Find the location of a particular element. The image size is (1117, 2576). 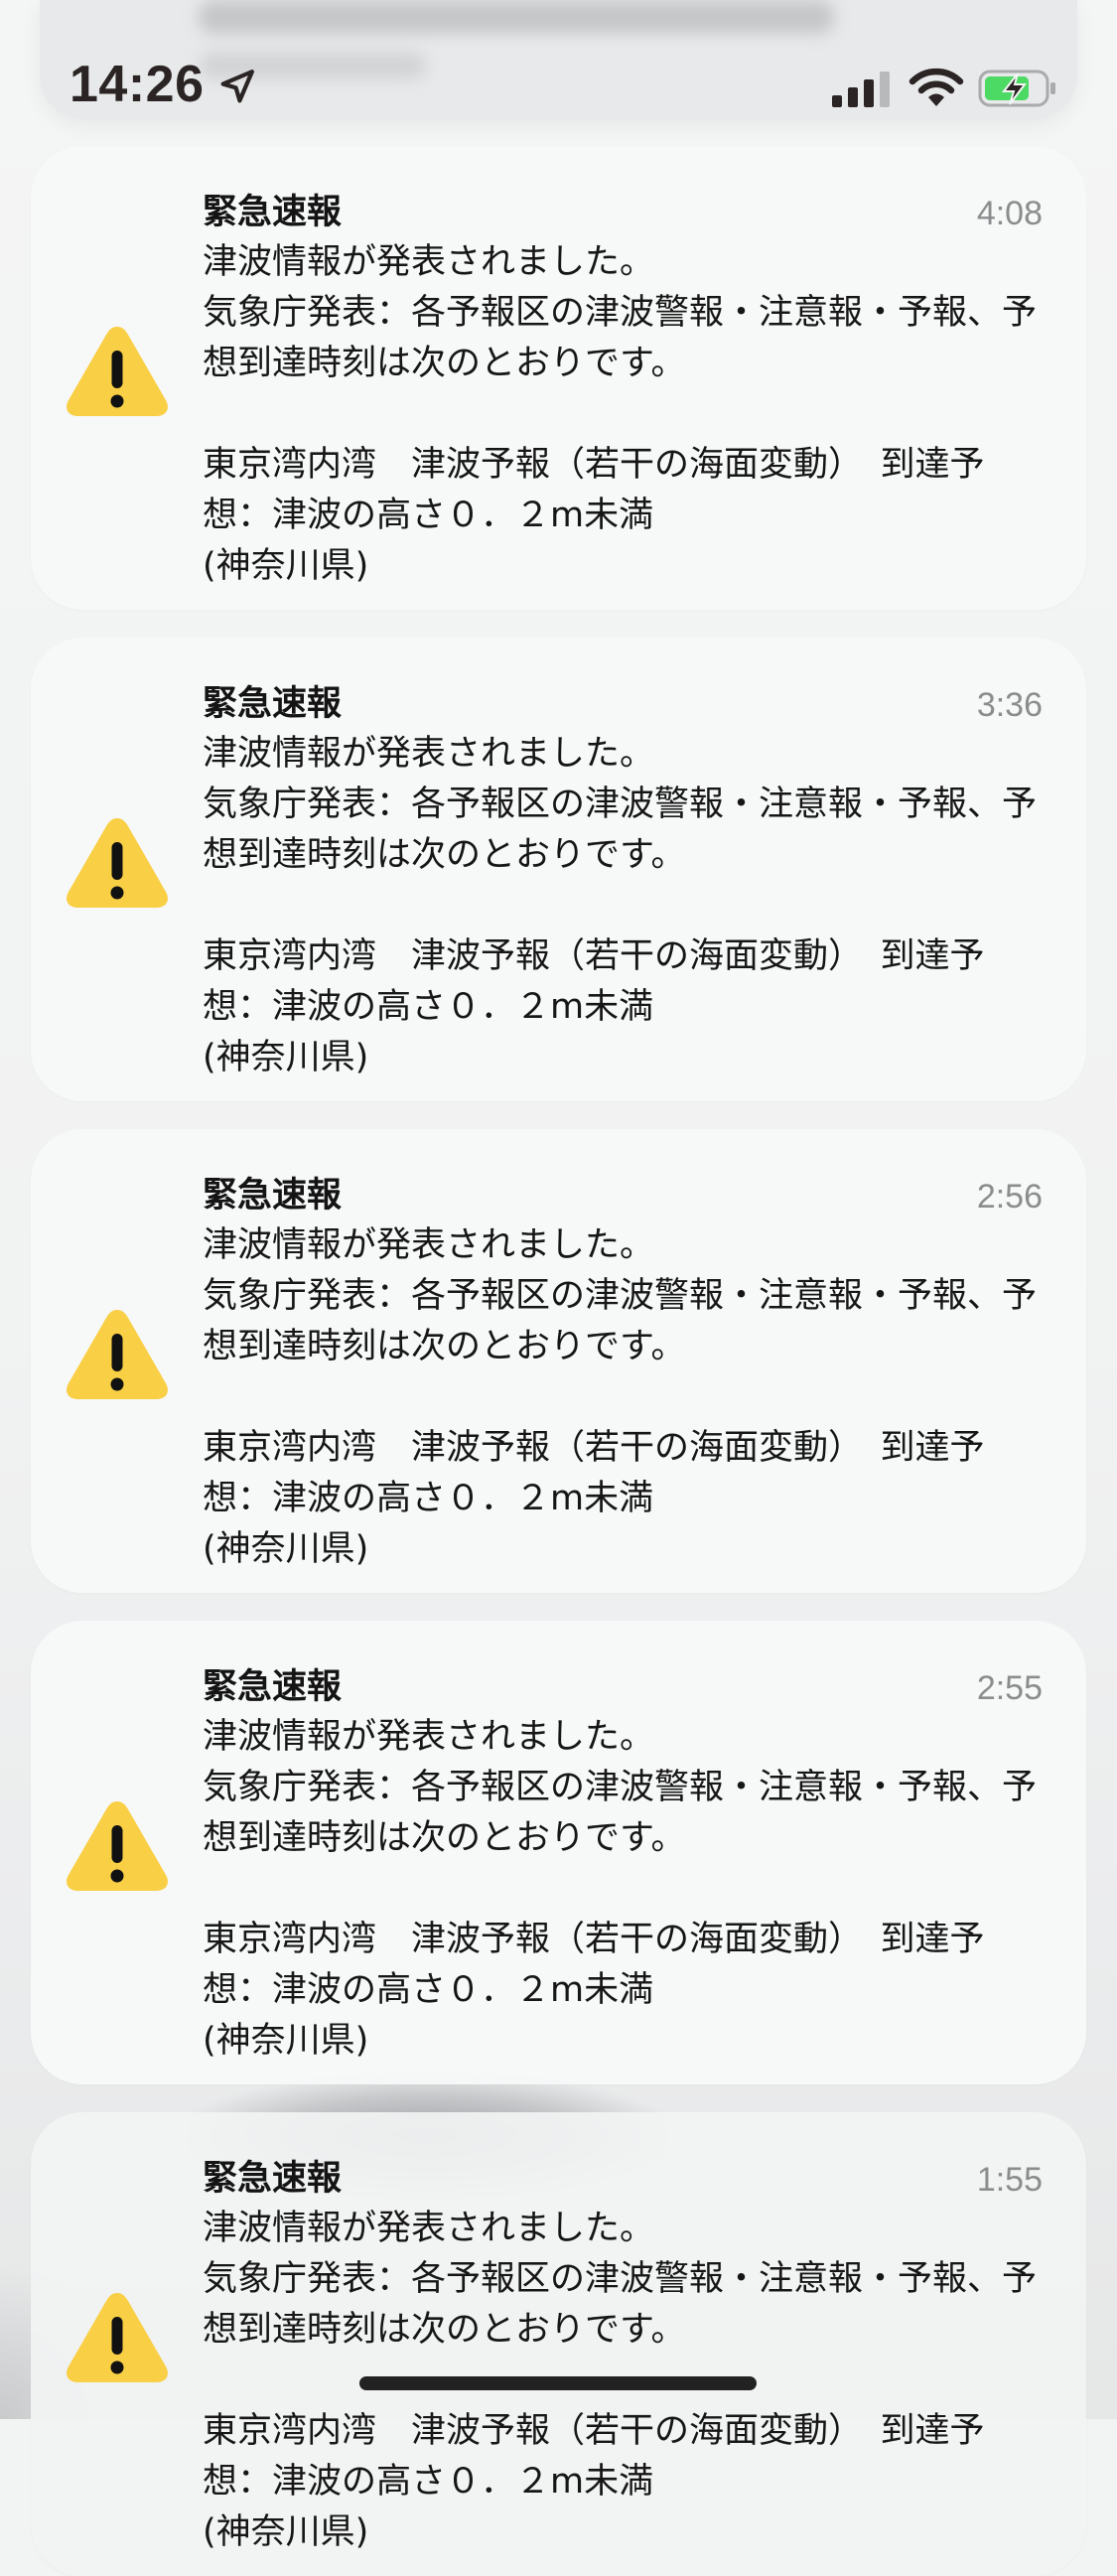

status-bar: 14:26 is located at coordinates (558, 70).